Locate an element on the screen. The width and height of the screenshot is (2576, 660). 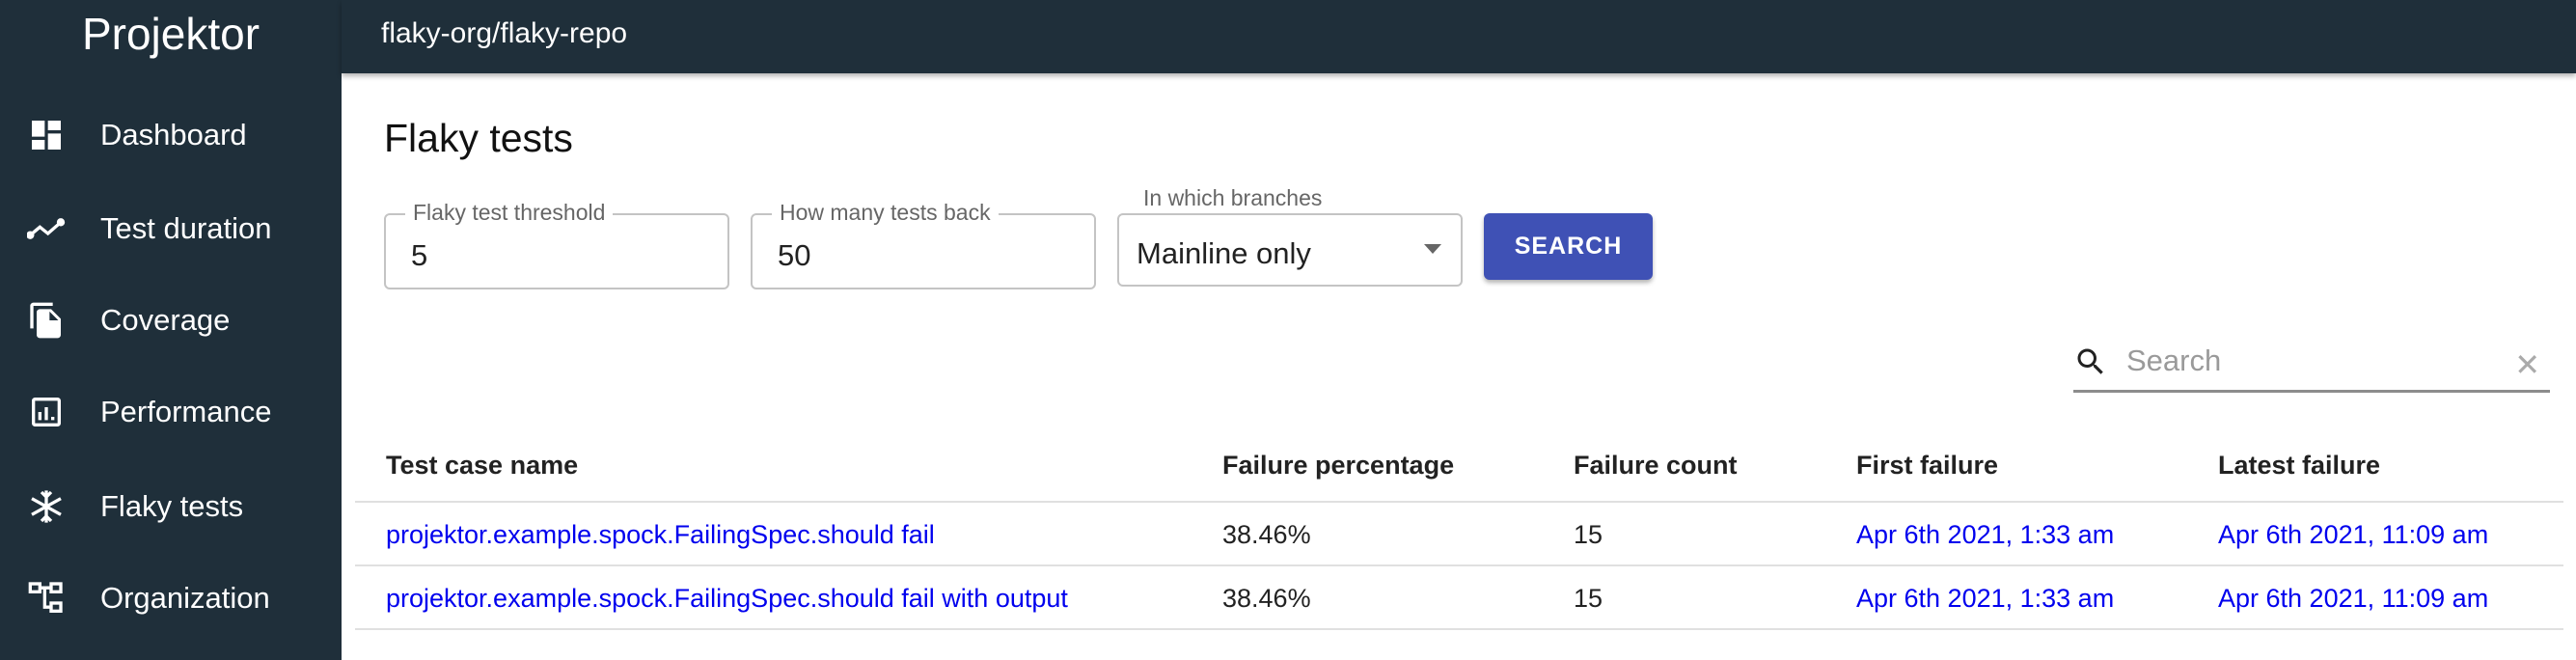
branches-label: In which branches is located at coordinates (1233, 197).